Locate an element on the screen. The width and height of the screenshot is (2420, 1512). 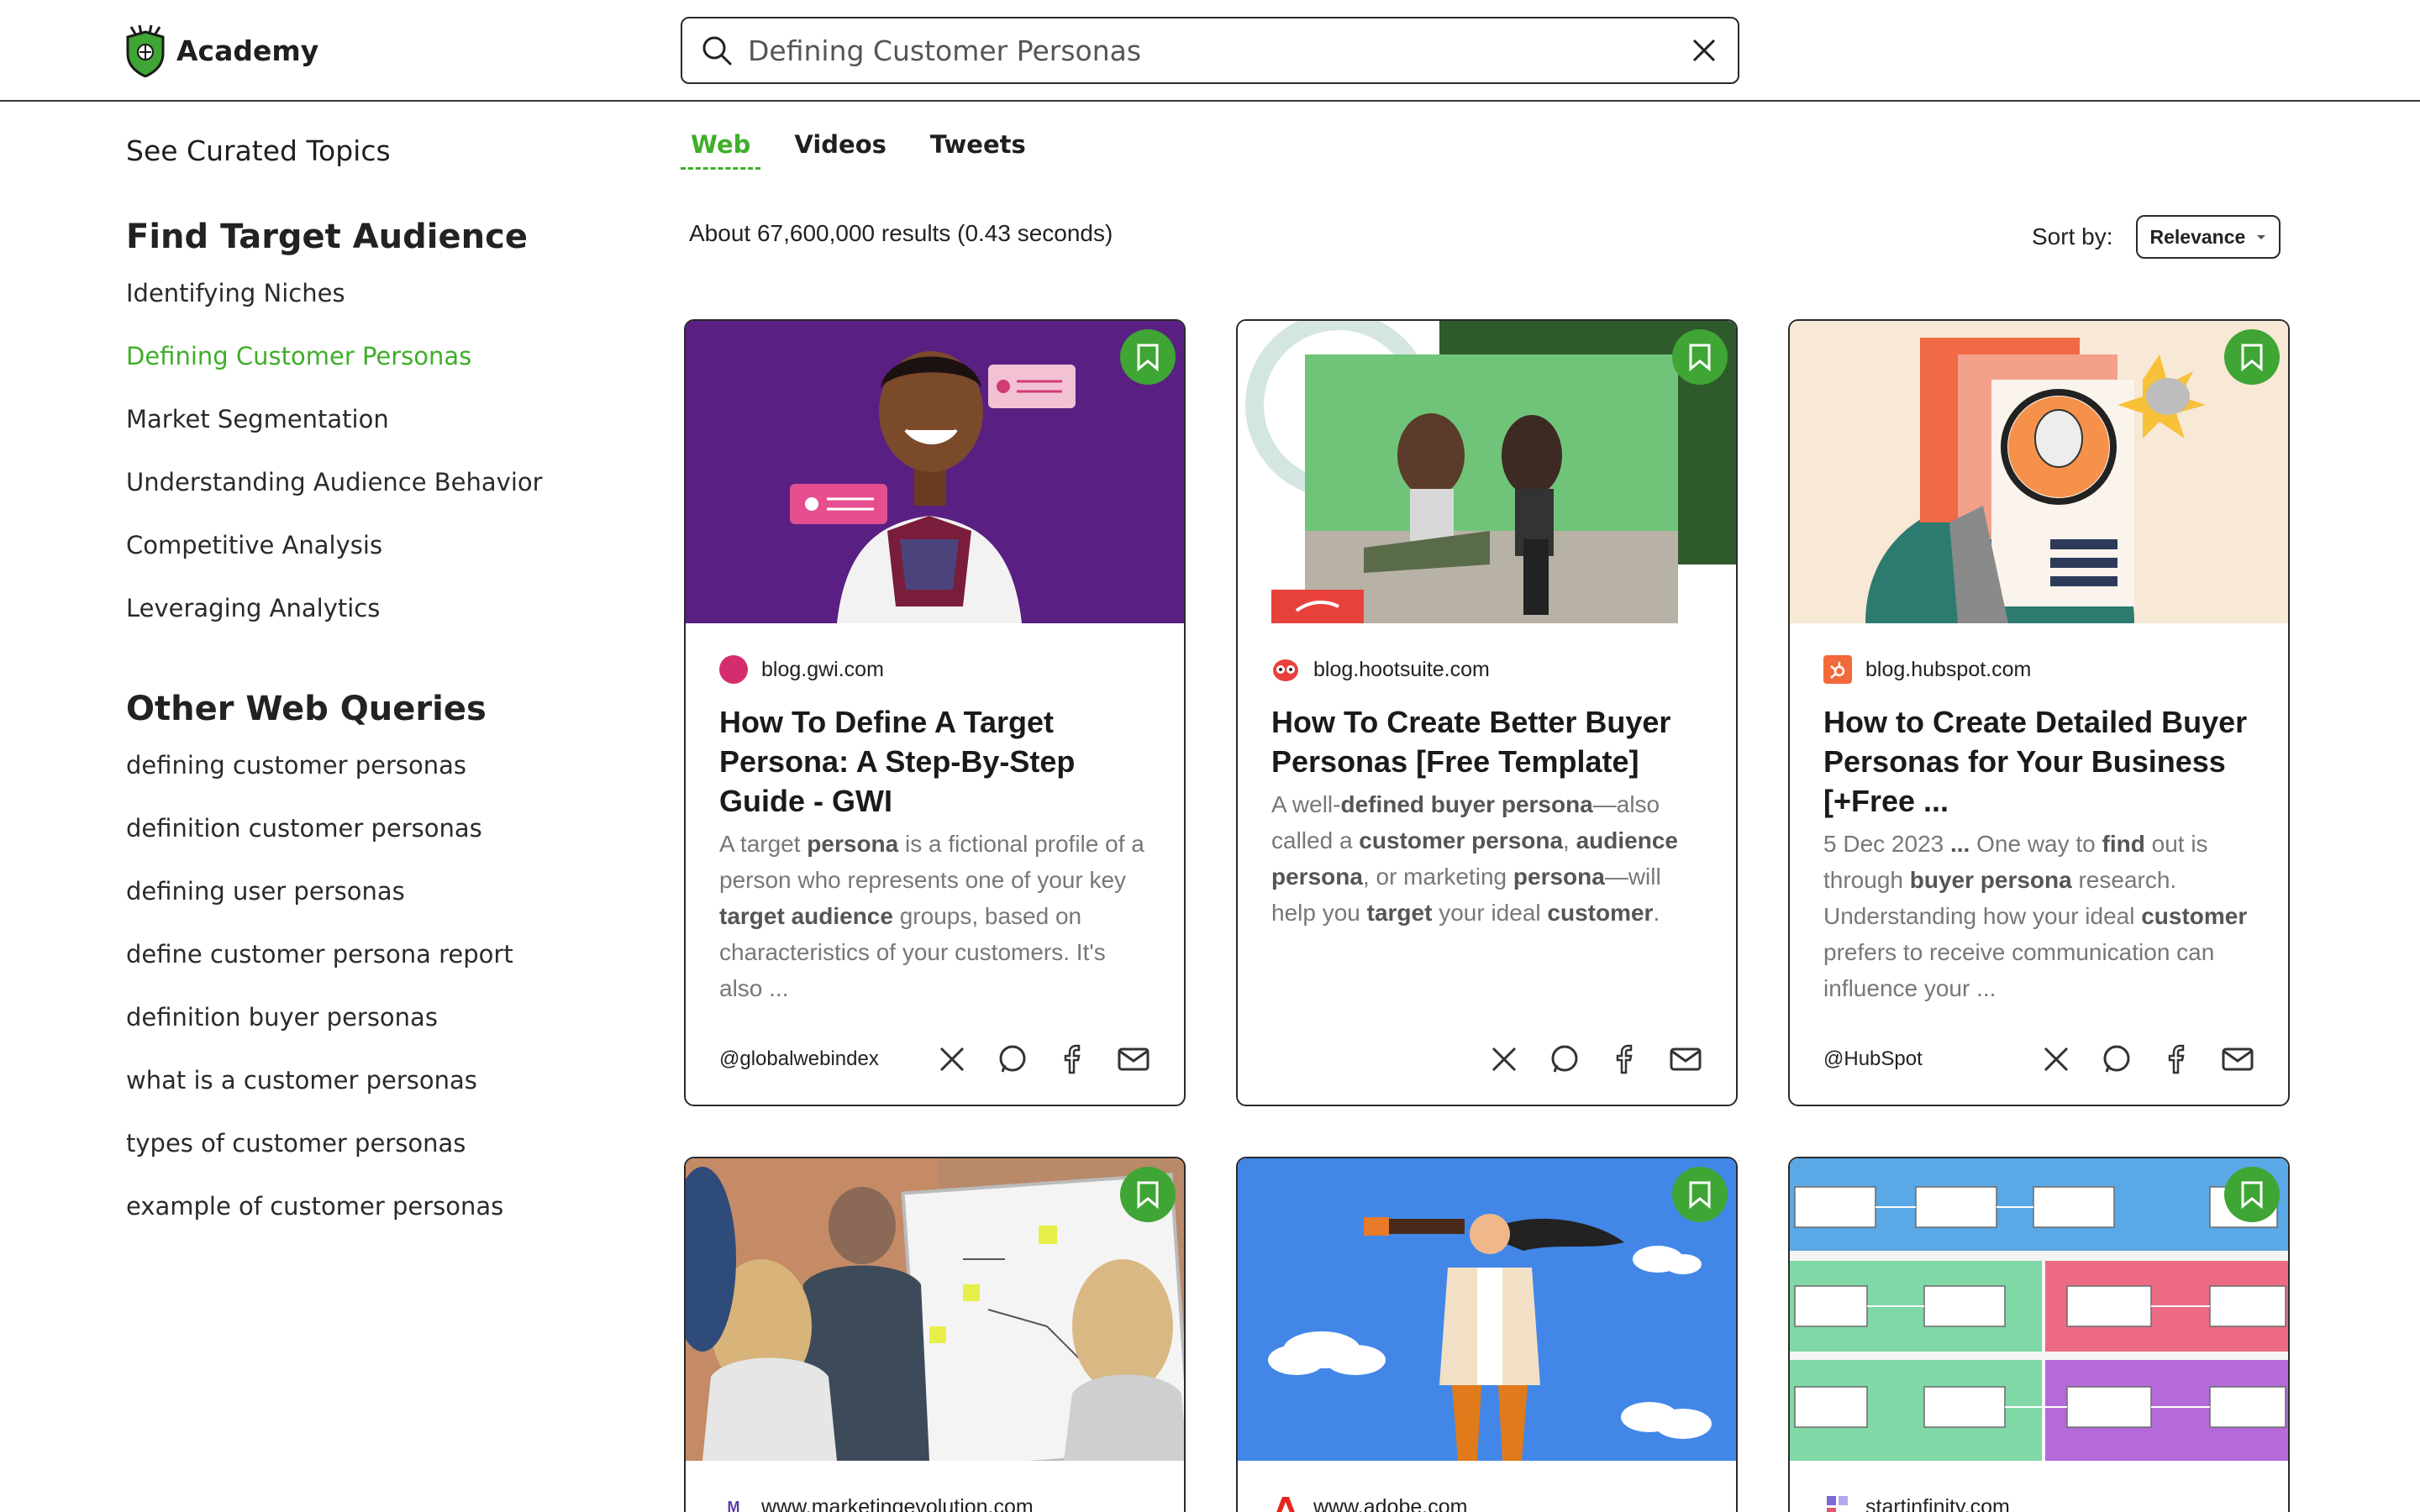
search-input is located at coordinates (1217, 50).